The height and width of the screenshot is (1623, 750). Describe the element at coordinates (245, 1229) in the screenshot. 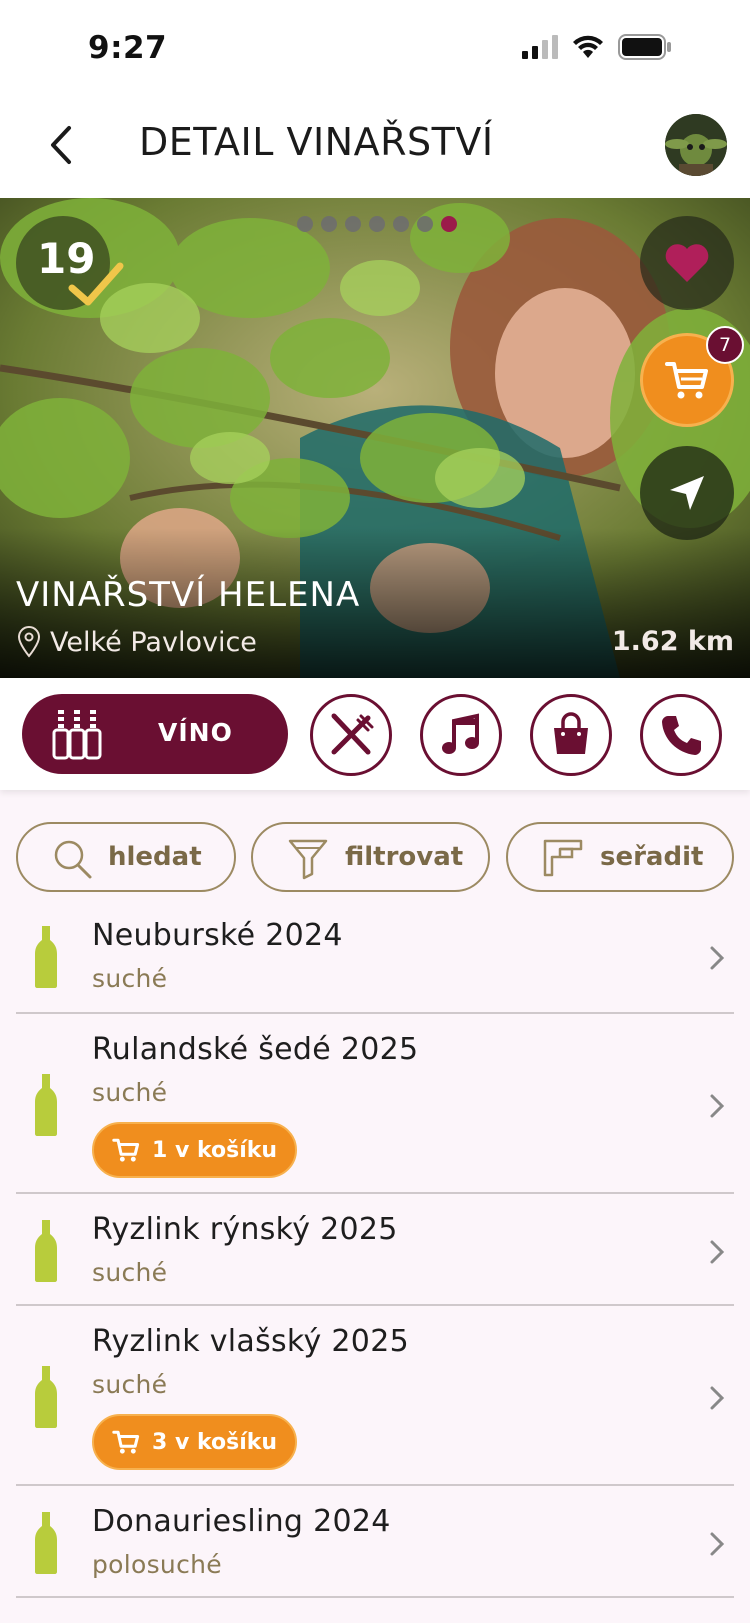

I see `wine-name: Ryzlink rýnský 2025` at that location.